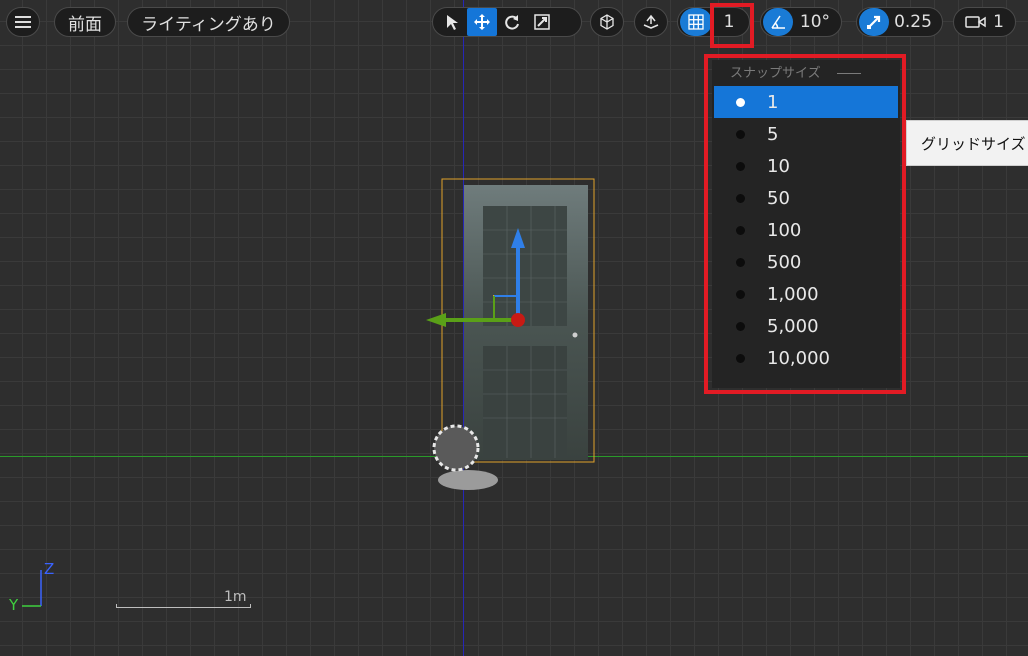  Describe the element at coordinates (14, 605) in the screenshot. I see `axis-y-label: Y` at that location.